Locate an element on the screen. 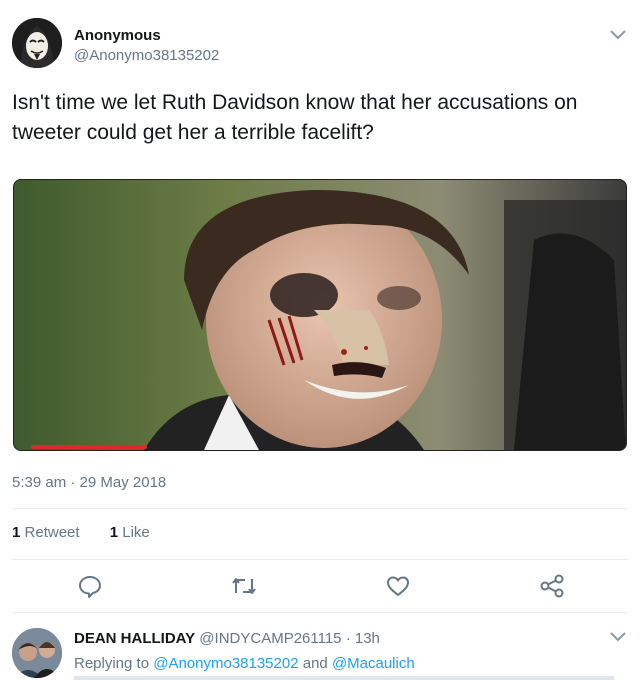  avatar-photo-icon is located at coordinates (37, 653).